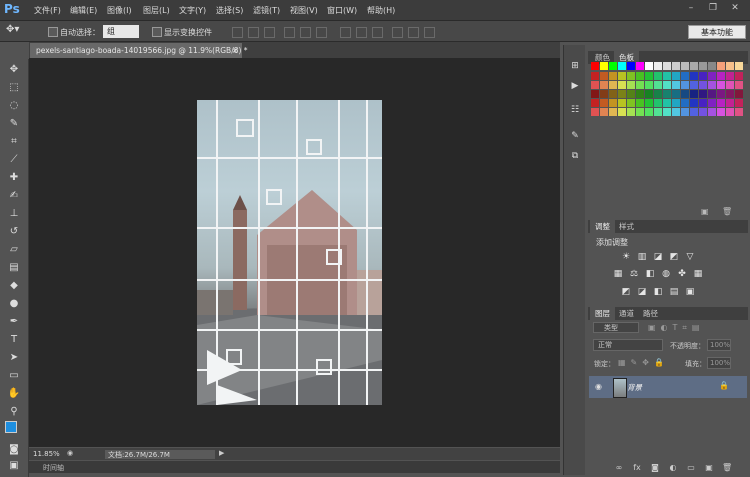 Image resolution: width=750 pixels, height=477 pixels. I want to click on zoom-readout: 11.85%, so click(46, 454).